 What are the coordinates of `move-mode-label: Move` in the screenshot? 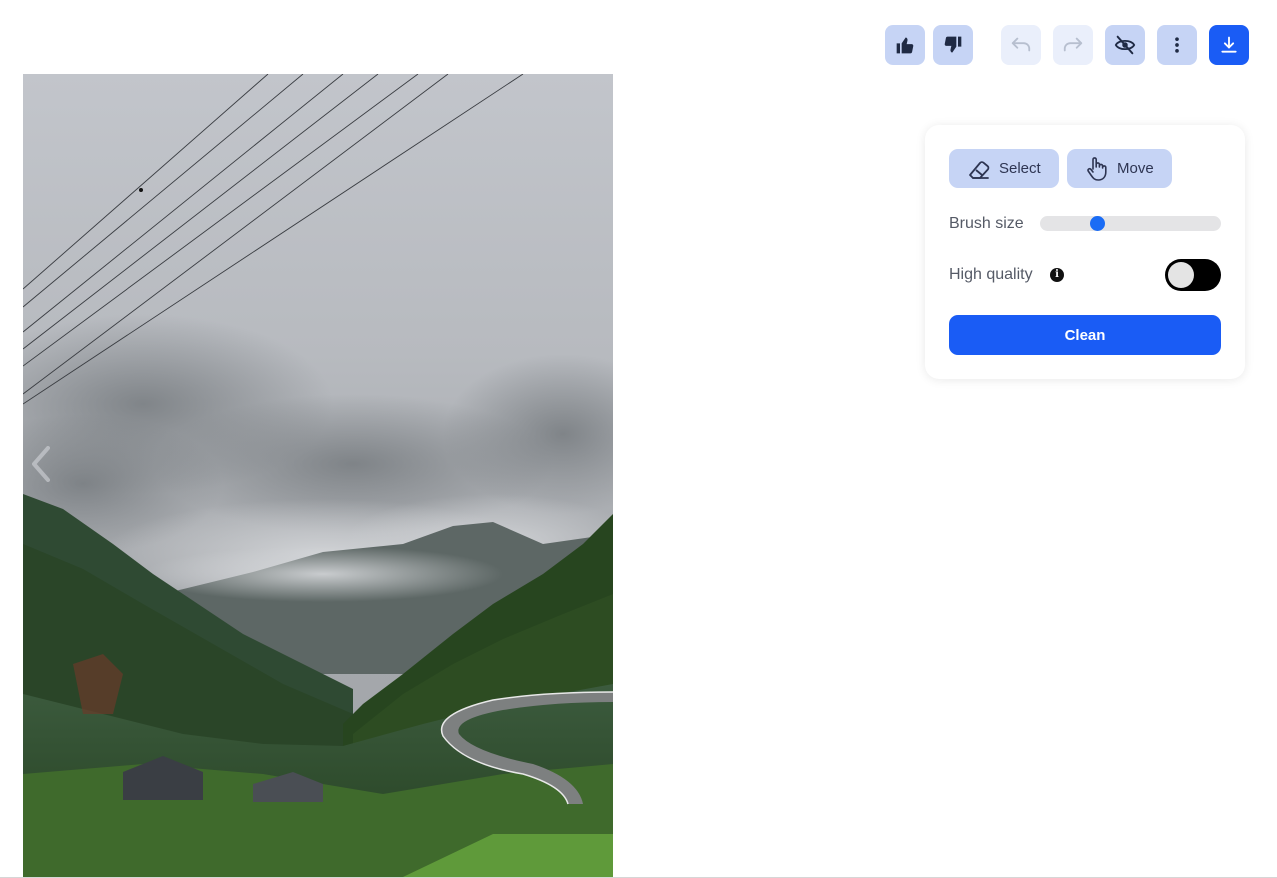 It's located at (1135, 168).